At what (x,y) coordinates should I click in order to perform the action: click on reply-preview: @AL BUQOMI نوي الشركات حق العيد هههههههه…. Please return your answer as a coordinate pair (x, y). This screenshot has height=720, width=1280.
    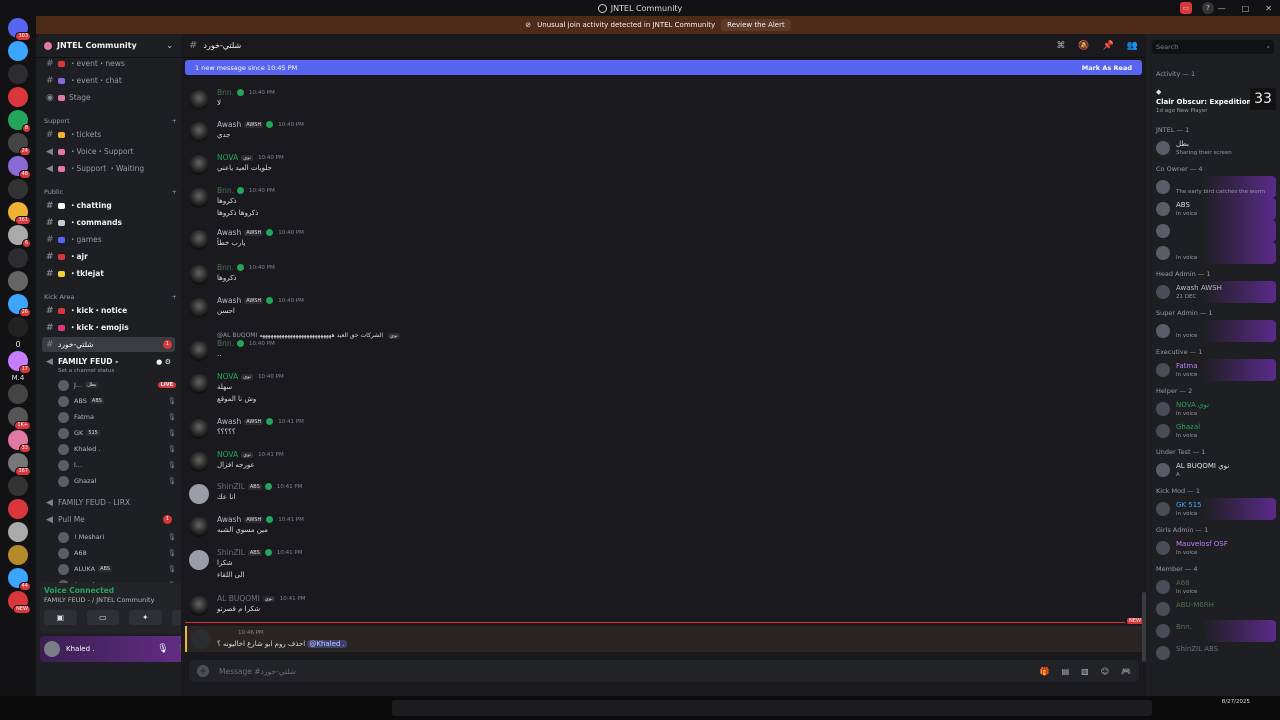
    Looking at the image, I should click on (308, 335).